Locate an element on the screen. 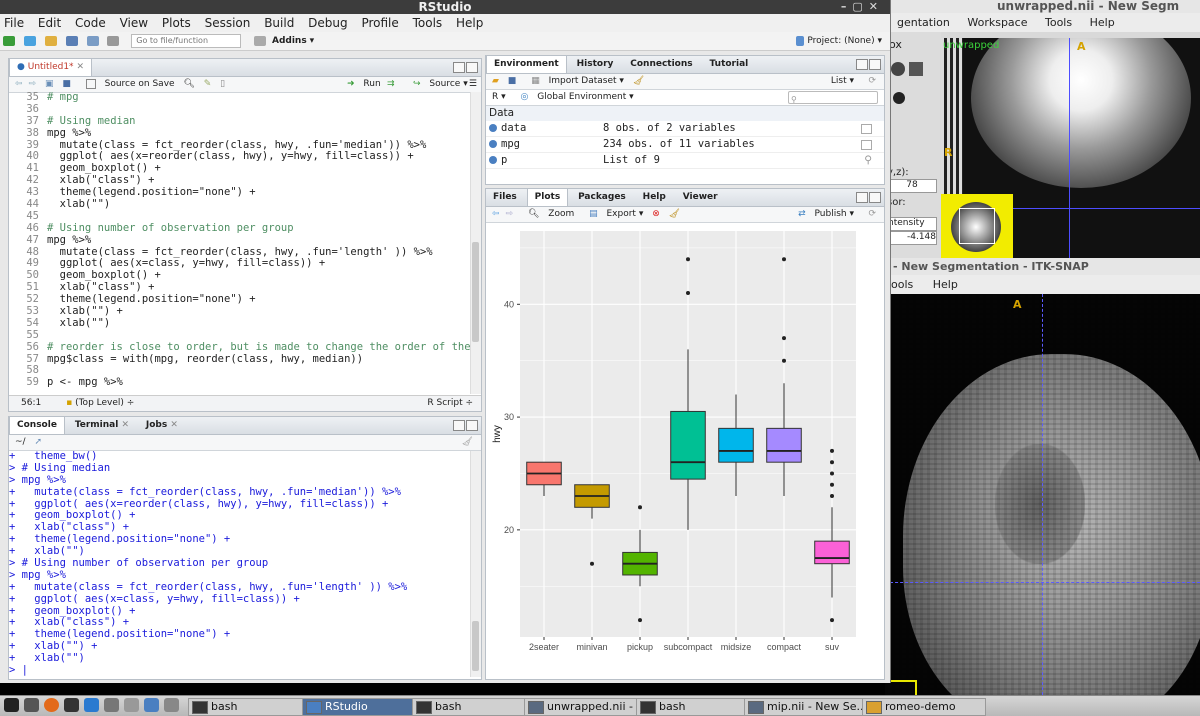 The image size is (1200, 716). firefox-icon is located at coordinates (51, 705).